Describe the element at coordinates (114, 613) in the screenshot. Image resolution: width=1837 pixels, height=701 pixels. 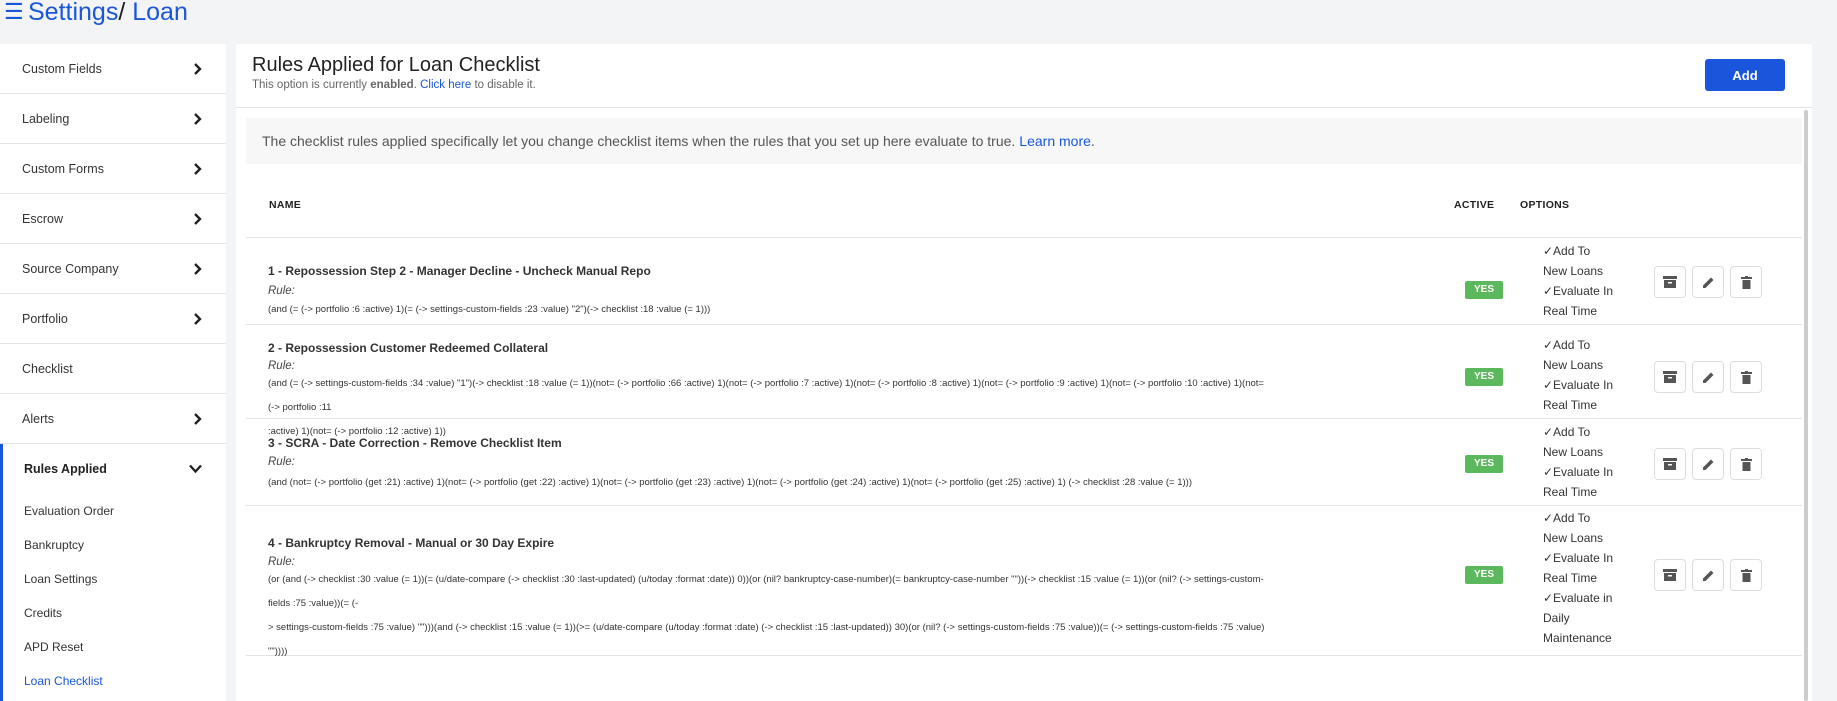
I see `sidebar-subitem-credits: Credits` at that location.